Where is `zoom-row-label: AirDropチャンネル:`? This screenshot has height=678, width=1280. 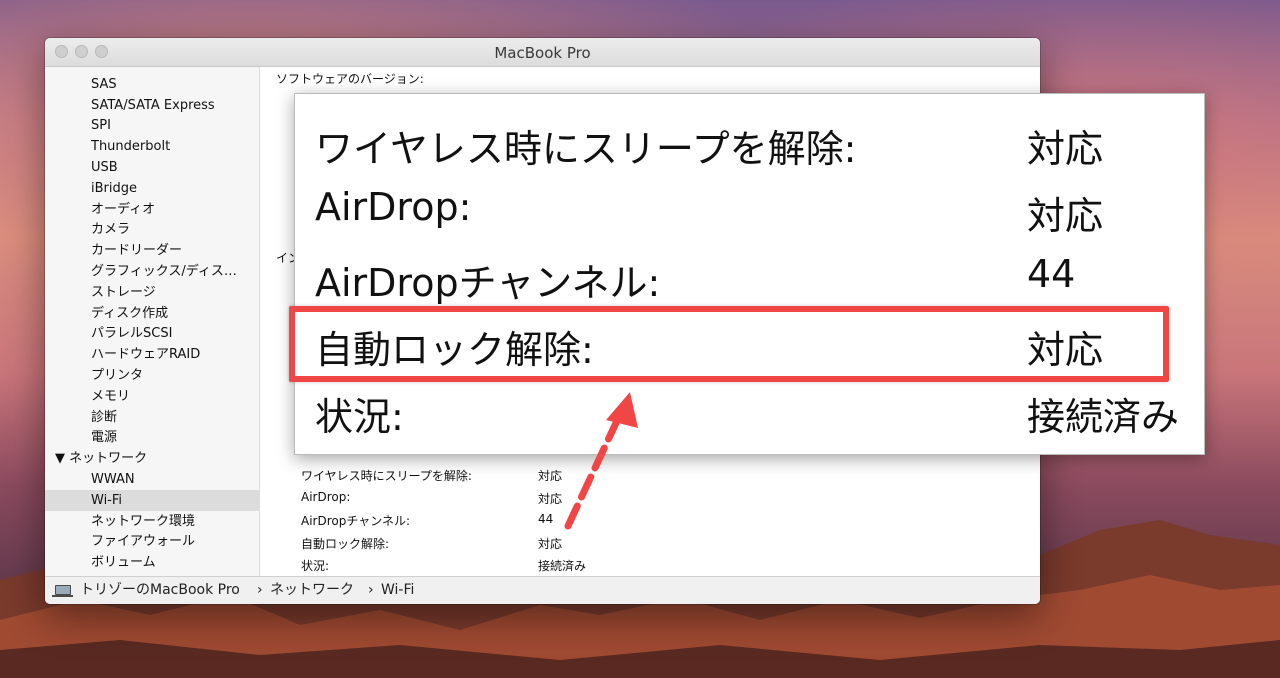
zoom-row-label: AirDropチャンネル: is located at coordinates (488, 283).